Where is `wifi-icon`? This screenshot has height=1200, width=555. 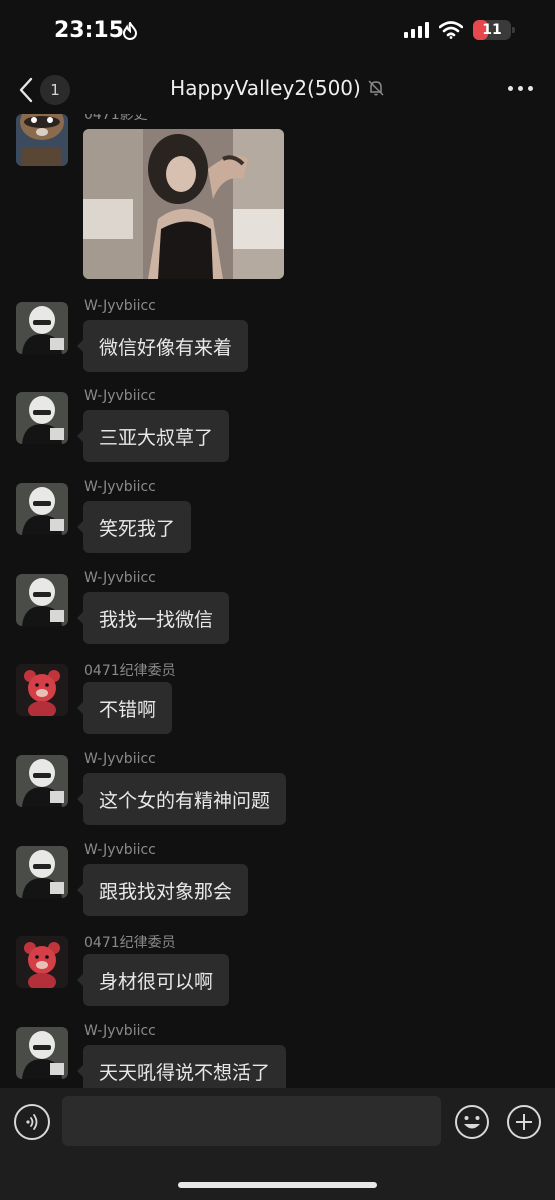
wifi-icon is located at coordinates (451, 30).